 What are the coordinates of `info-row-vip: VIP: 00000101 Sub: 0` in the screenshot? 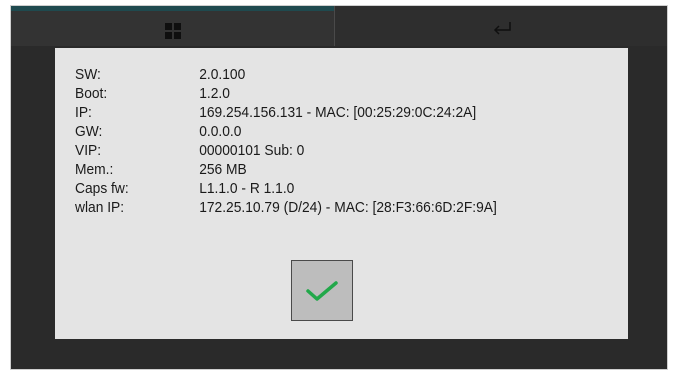 It's located at (189, 151).